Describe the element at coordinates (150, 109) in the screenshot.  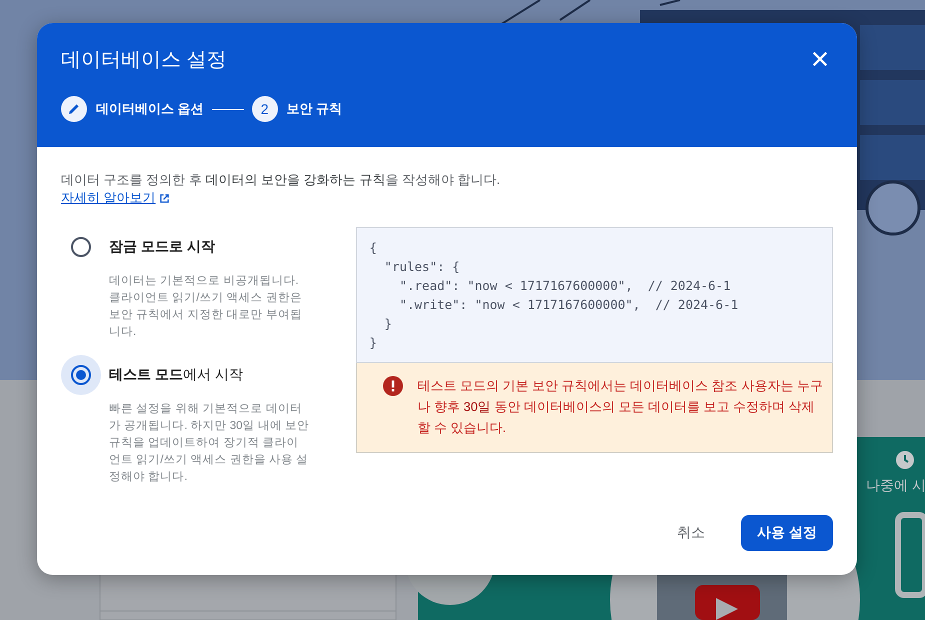
I see `step-label: 데이터베이스 옵션` at that location.